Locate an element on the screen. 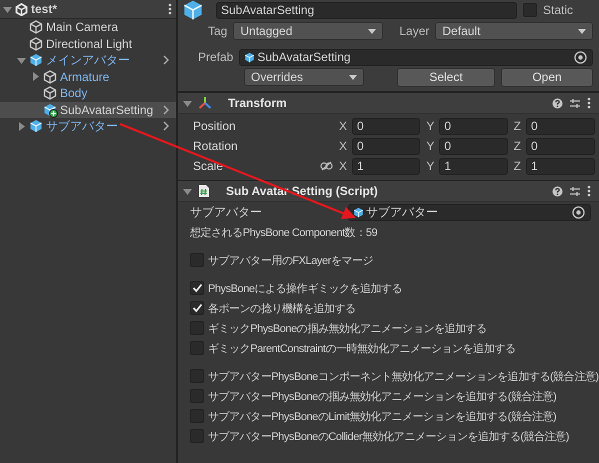 The image size is (599, 463). scene-name: test* is located at coordinates (44, 9).